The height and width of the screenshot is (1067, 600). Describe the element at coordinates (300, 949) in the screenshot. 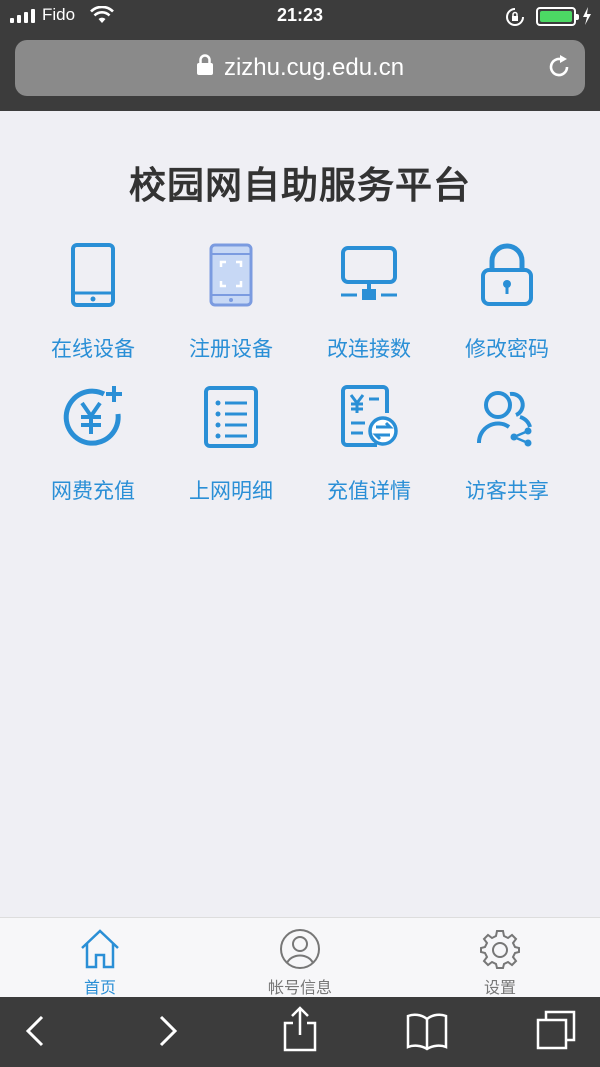

I see `user-icon` at that location.